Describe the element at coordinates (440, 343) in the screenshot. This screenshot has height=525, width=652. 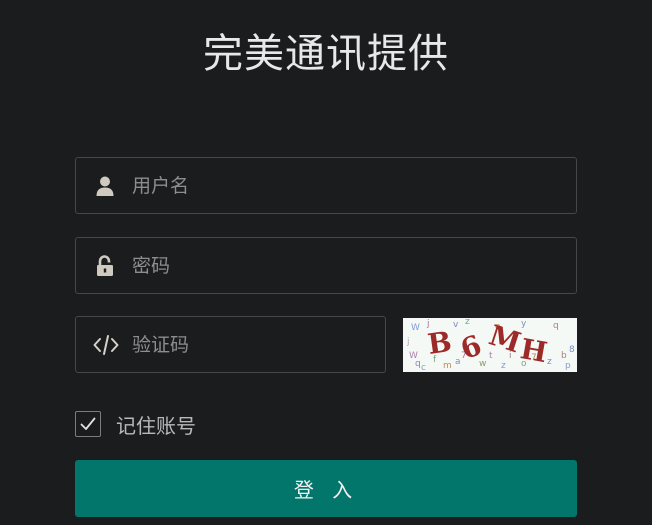
I see `svg-text: B` at that location.